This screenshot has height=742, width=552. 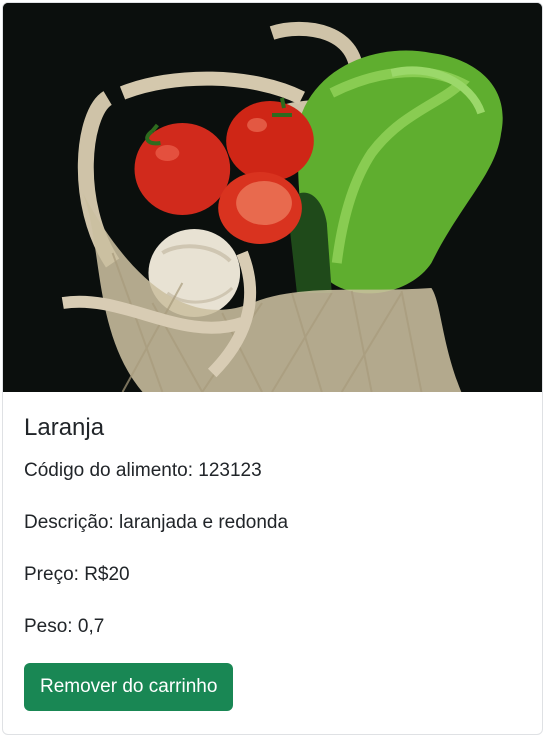 I want to click on product-description-label: Descrição:, so click(x=69, y=522).